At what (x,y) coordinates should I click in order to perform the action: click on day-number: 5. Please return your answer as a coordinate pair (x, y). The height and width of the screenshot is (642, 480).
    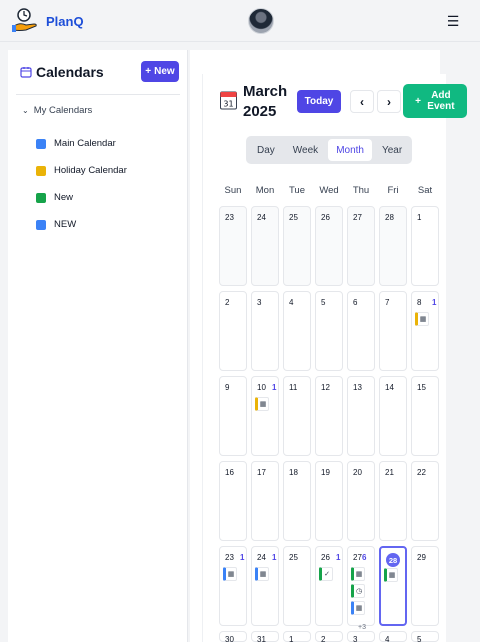
    Looking at the image, I should click on (419, 638).